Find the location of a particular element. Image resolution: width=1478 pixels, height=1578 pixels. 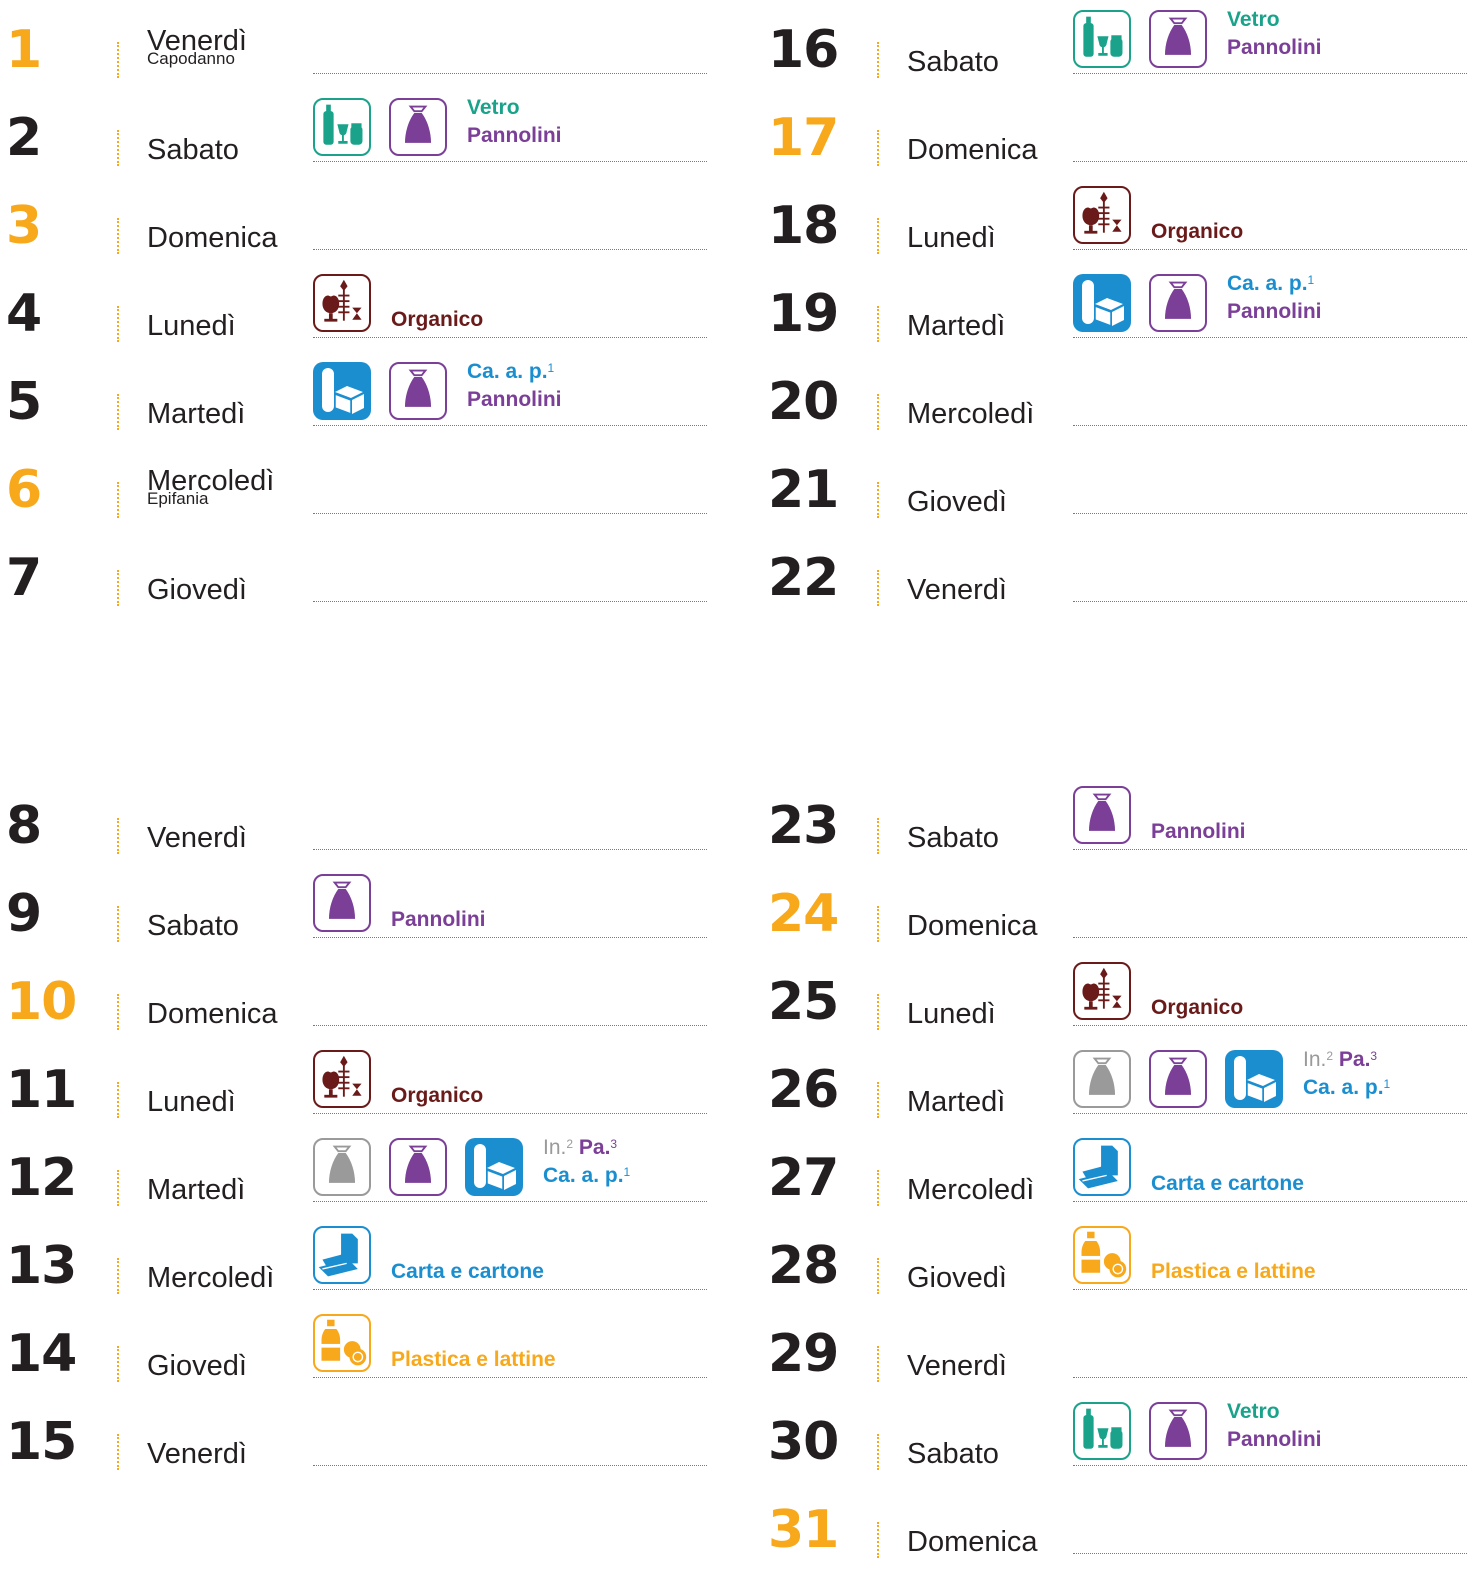

waste-label: Pannolini is located at coordinates (514, 399).